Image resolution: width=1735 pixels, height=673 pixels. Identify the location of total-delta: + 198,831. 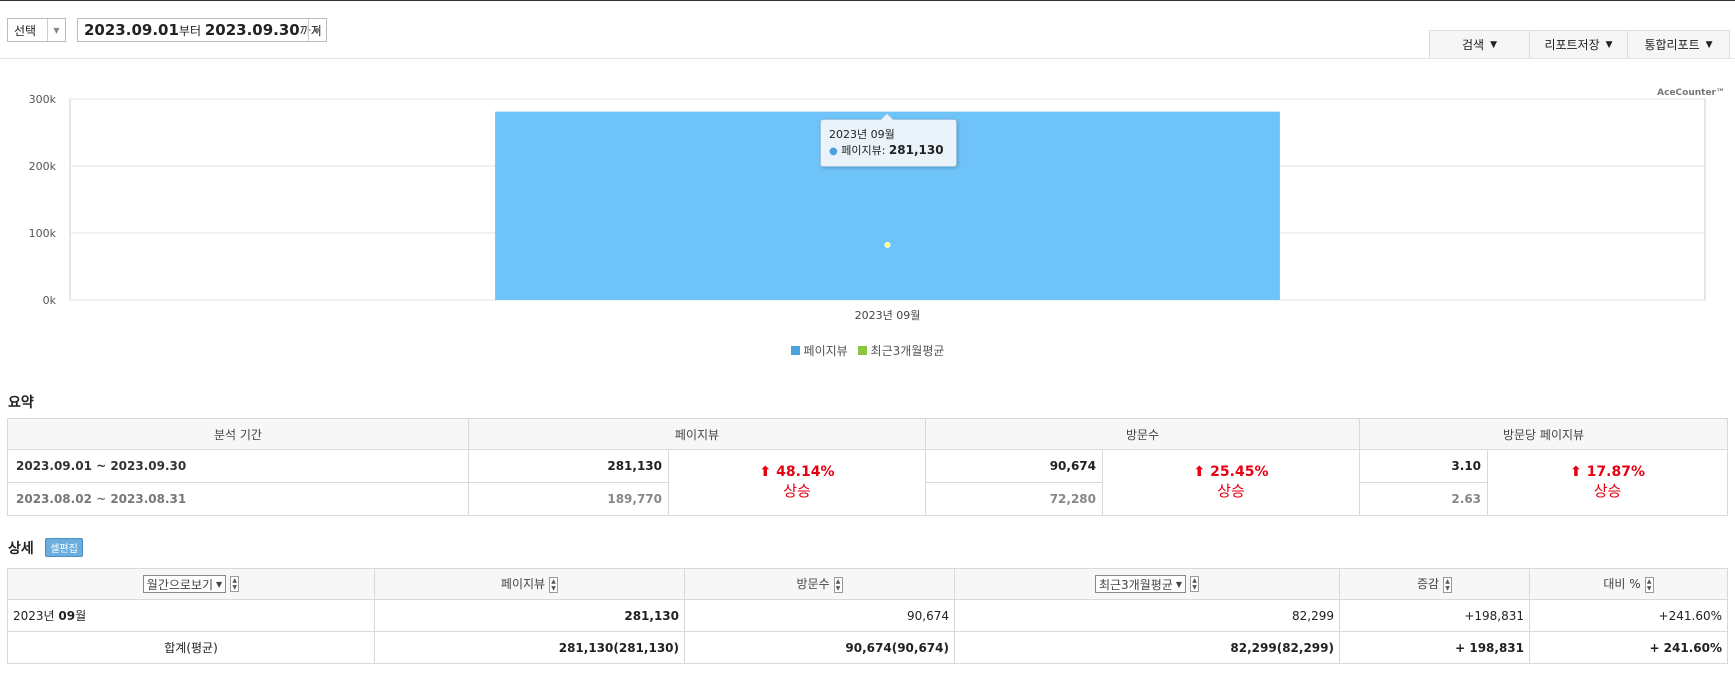
(1434, 647).